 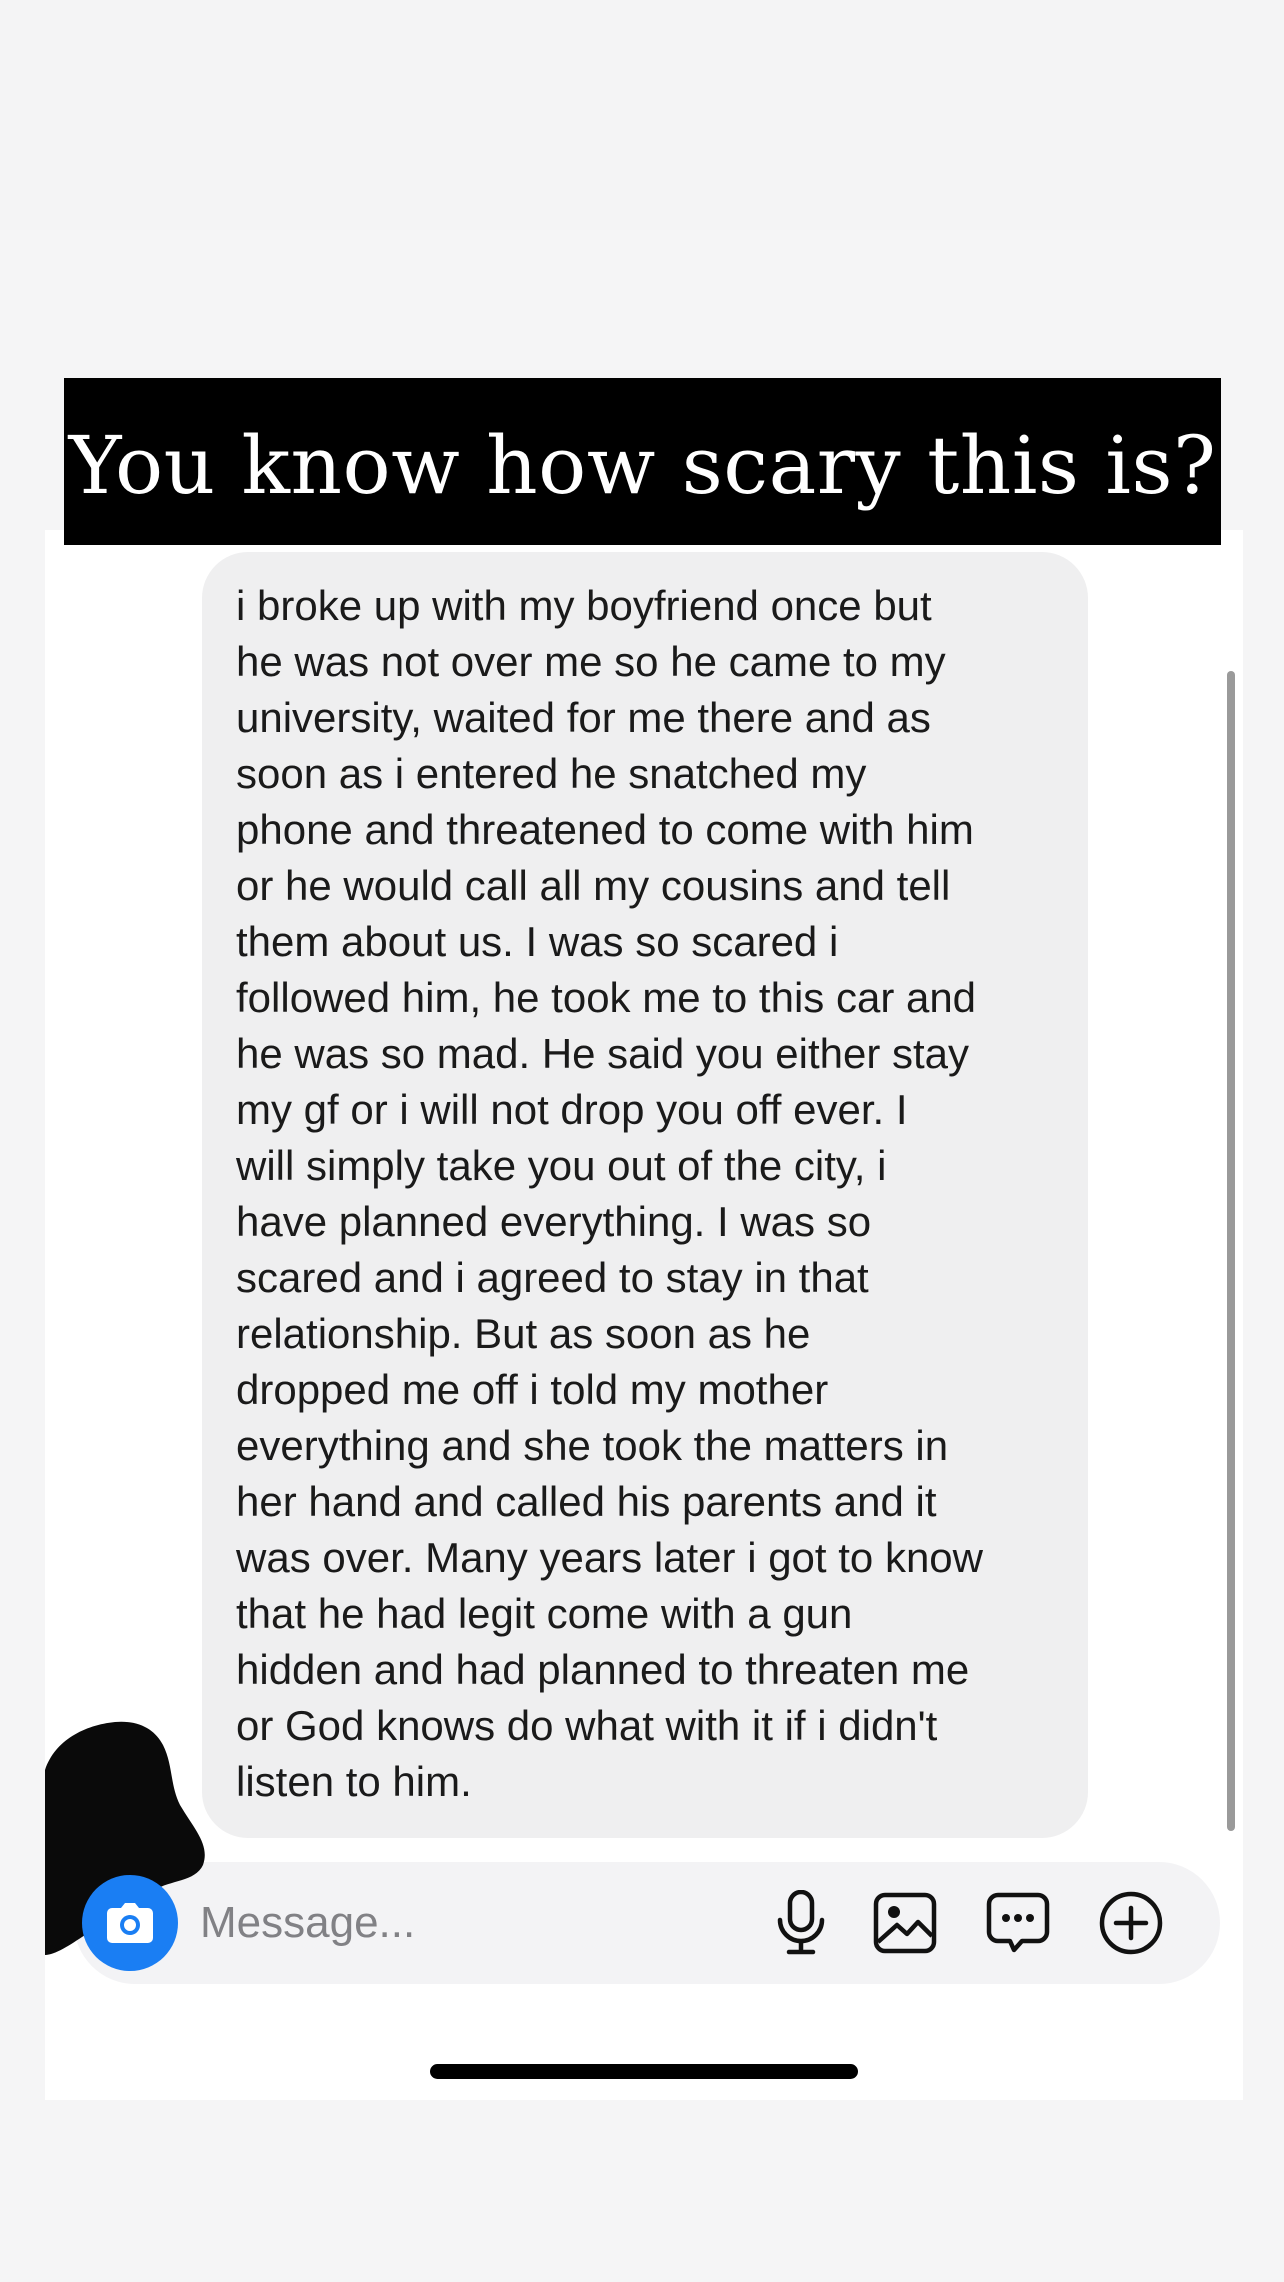 I want to click on voice-button, so click(x=801, y=1923).